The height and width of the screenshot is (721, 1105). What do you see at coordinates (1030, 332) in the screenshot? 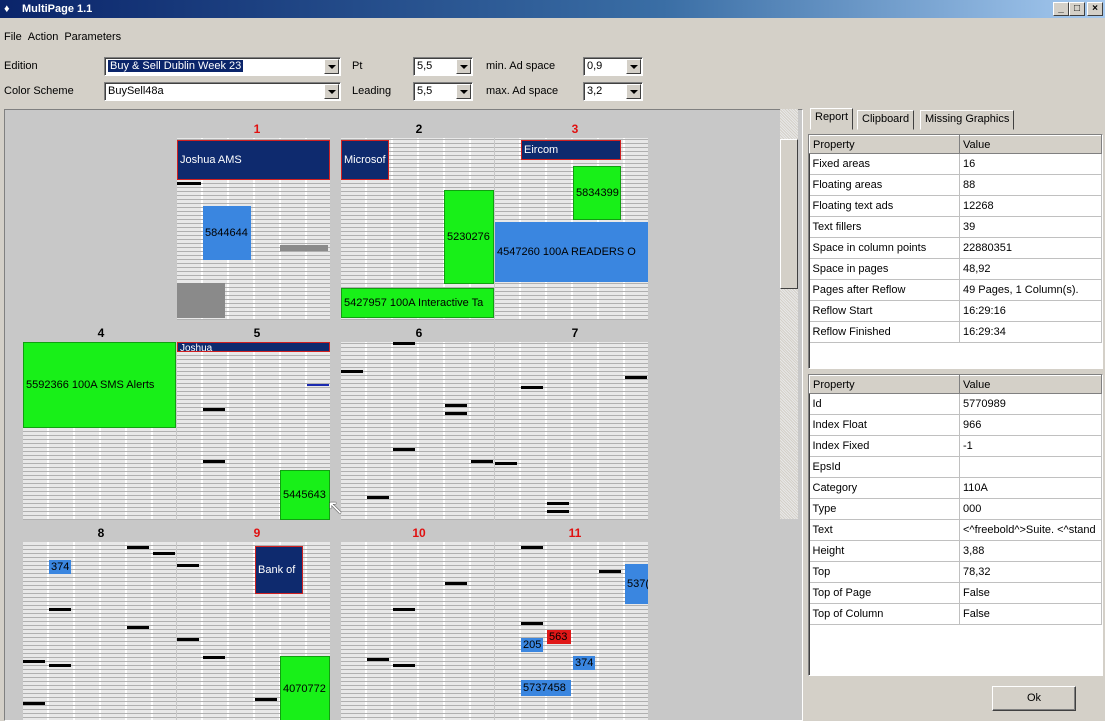
I see `value-cell: 16:29:34` at bounding box center [1030, 332].